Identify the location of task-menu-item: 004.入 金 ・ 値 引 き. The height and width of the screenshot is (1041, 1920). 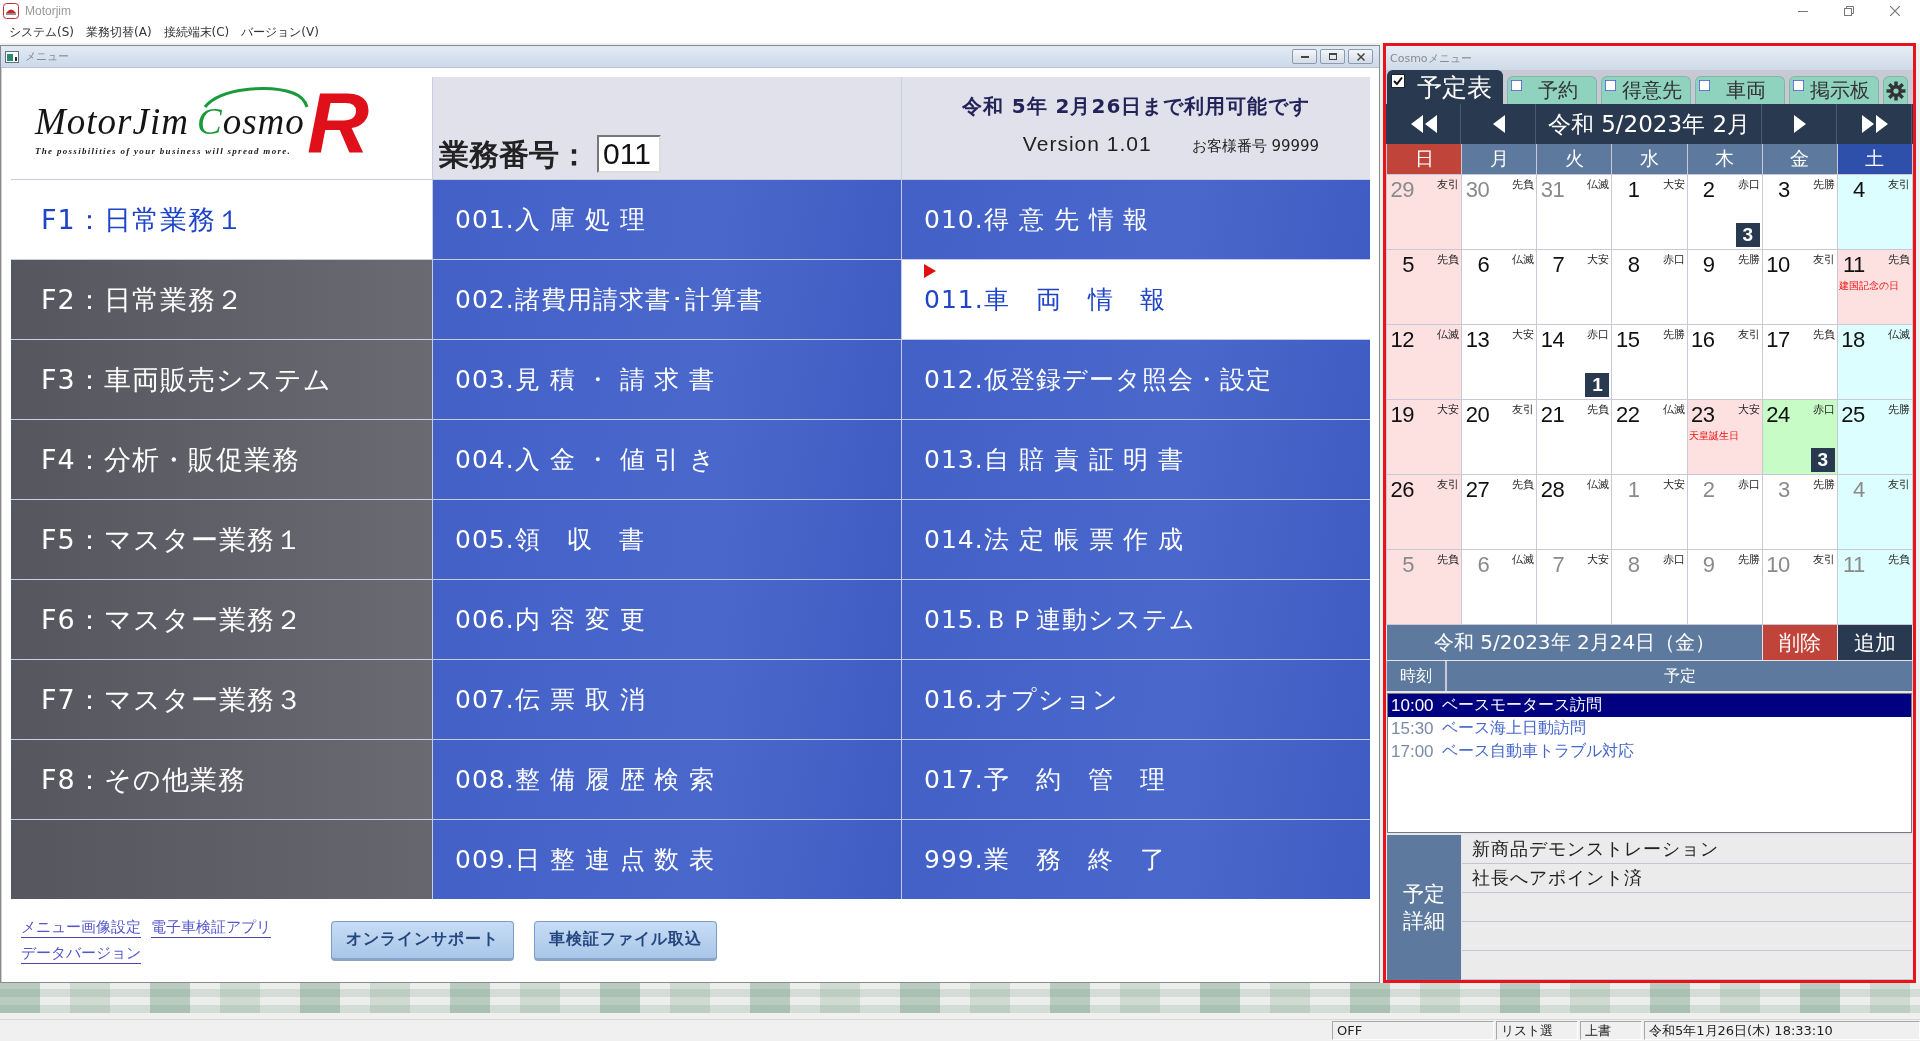
(667, 459).